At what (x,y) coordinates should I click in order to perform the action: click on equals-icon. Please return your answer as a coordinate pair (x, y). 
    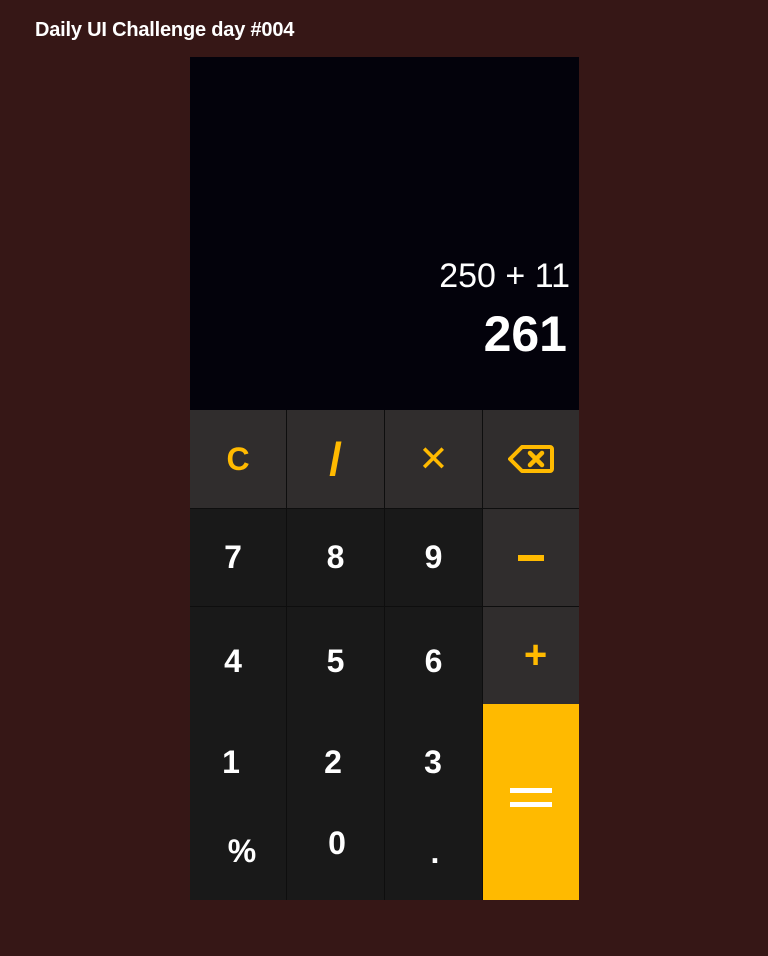
    Looking at the image, I should click on (531, 802).